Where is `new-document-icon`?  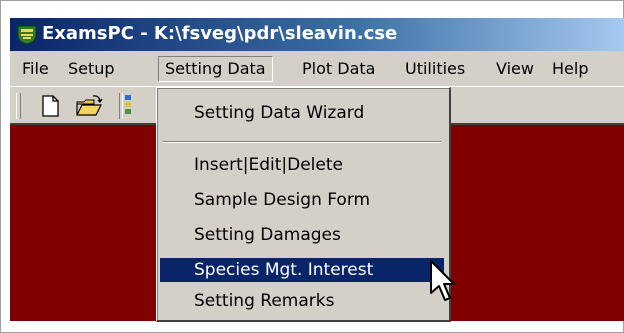
new-document-icon is located at coordinates (50, 106).